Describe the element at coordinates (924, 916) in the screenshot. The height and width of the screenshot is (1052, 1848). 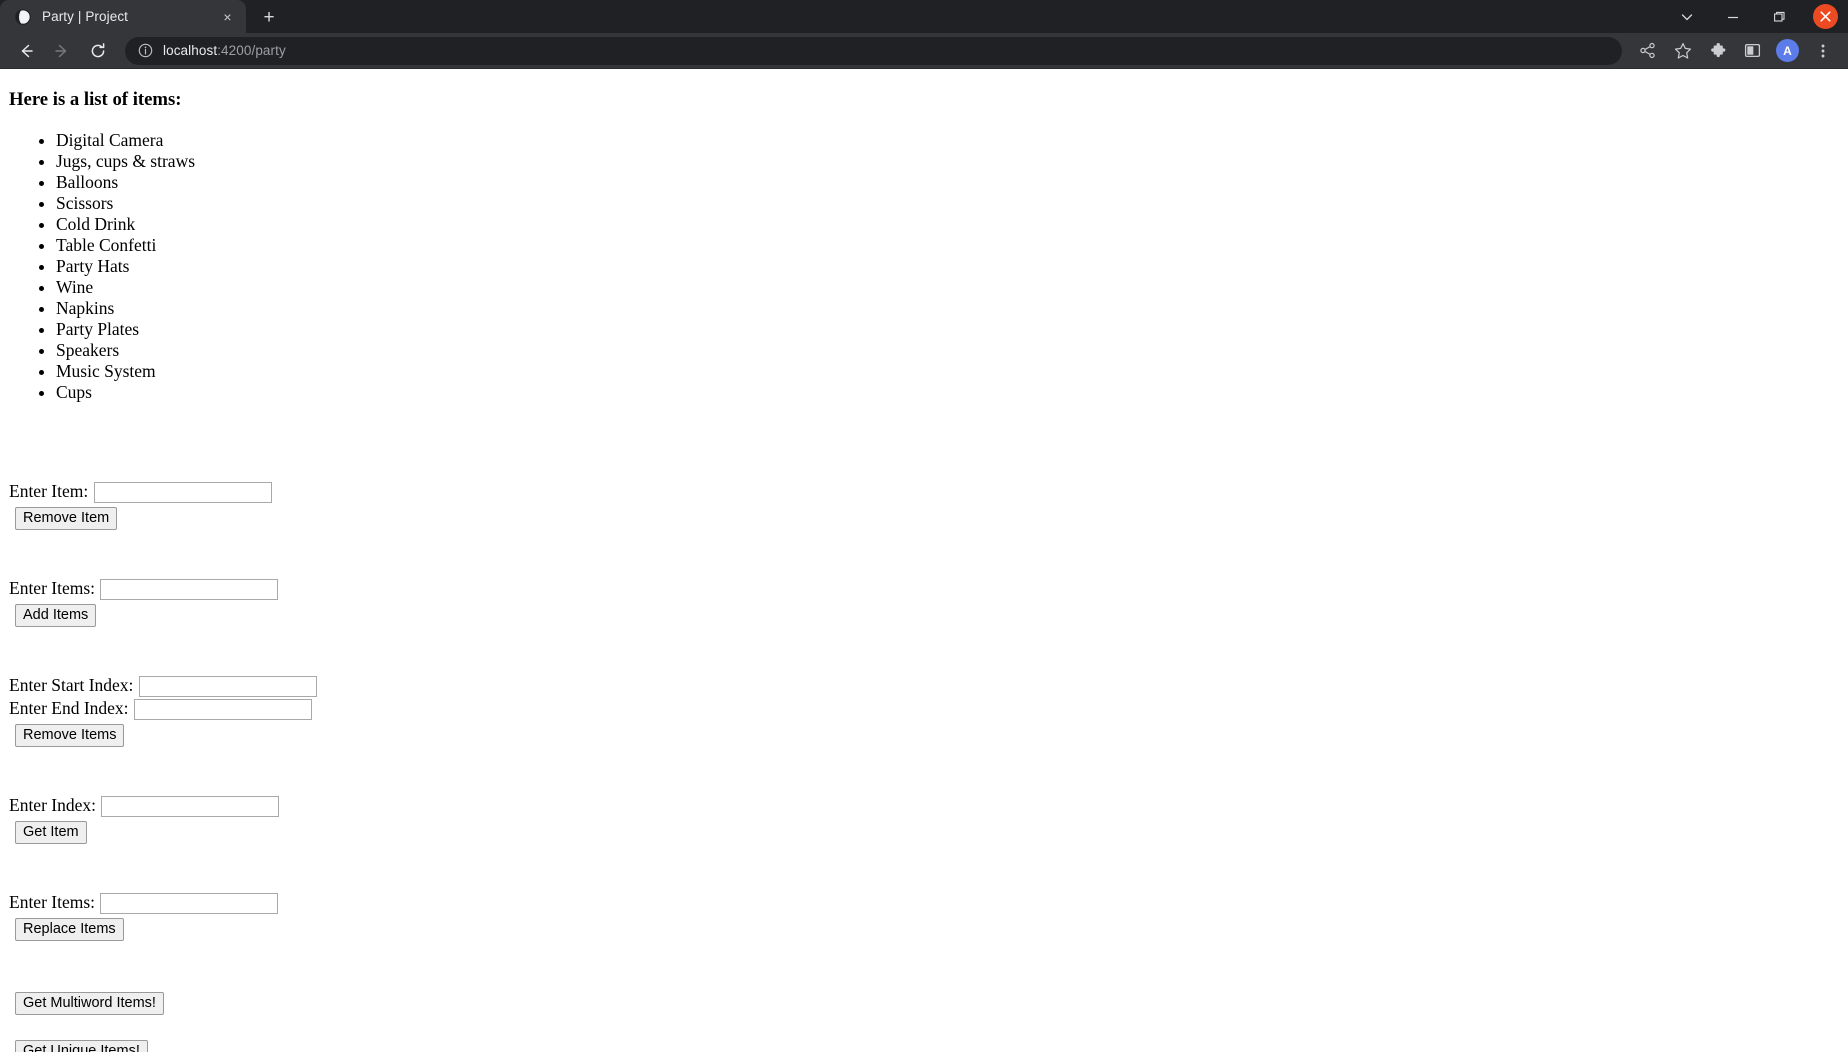
I see `replace-items-form: Enter Items: Replace Items` at that location.